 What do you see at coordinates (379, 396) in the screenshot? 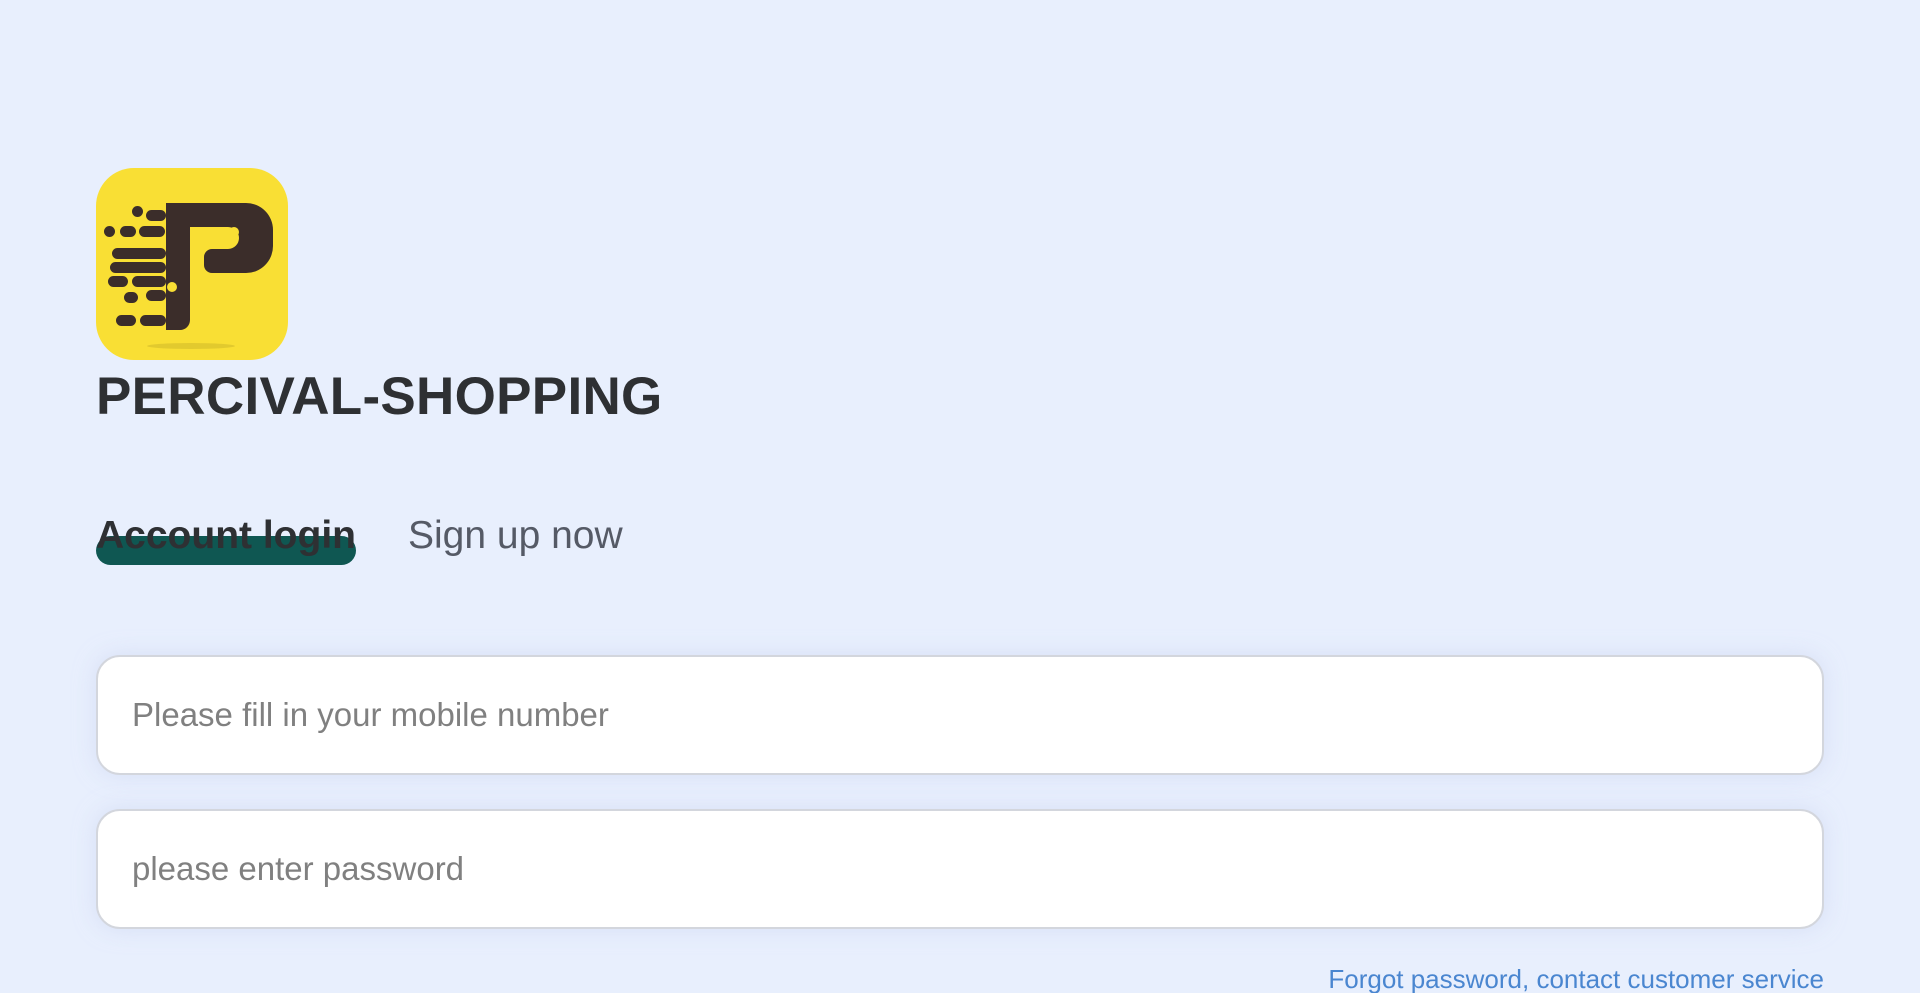
I see `brand-name: PERCIVAL-SHOPPING` at bounding box center [379, 396].